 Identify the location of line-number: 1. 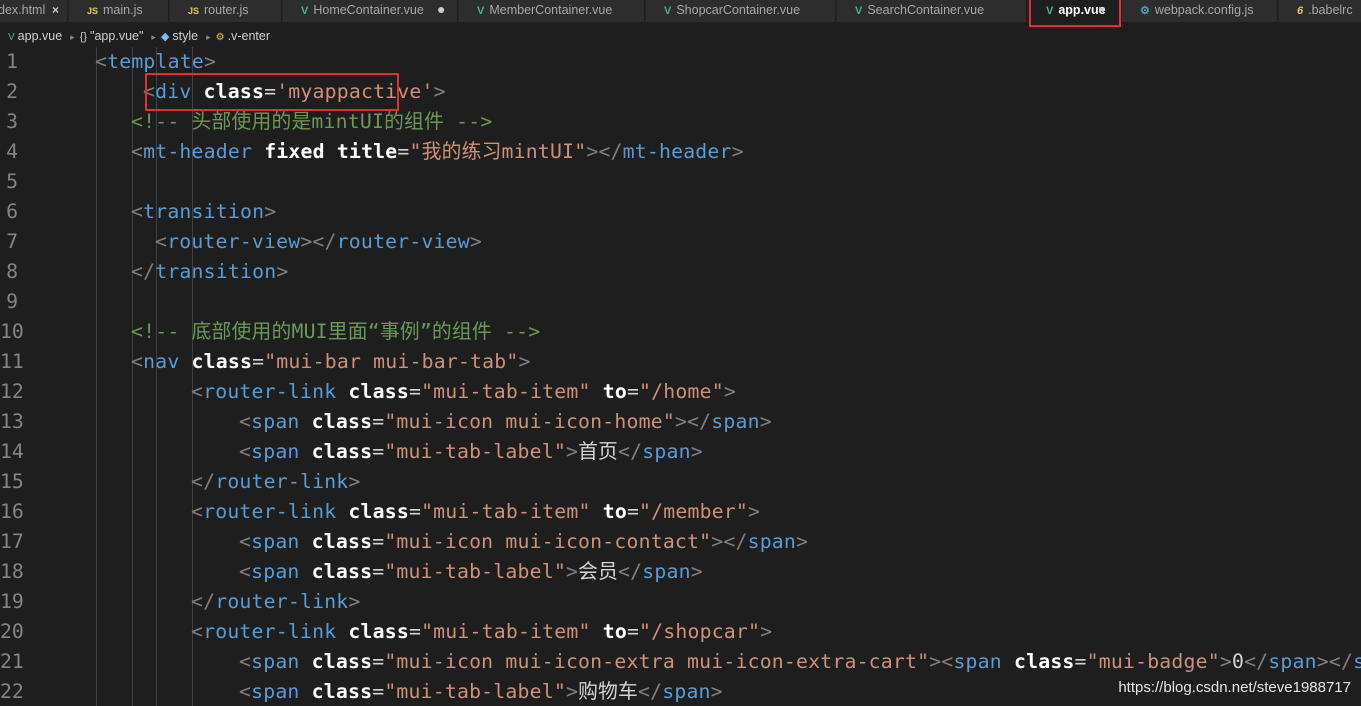
(12, 61).